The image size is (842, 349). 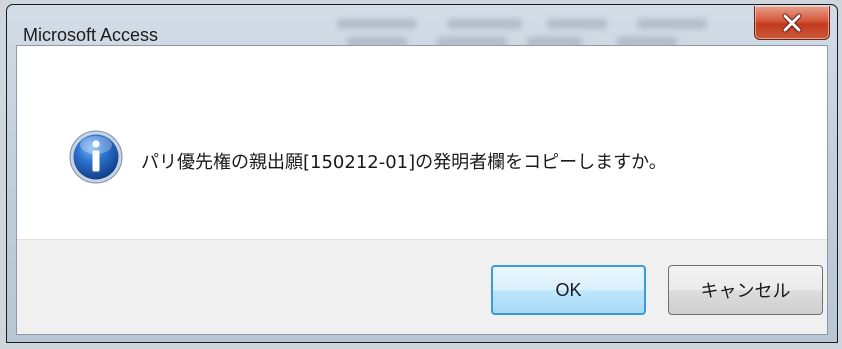 What do you see at coordinates (96, 157) in the screenshot?
I see `information-icon` at bounding box center [96, 157].